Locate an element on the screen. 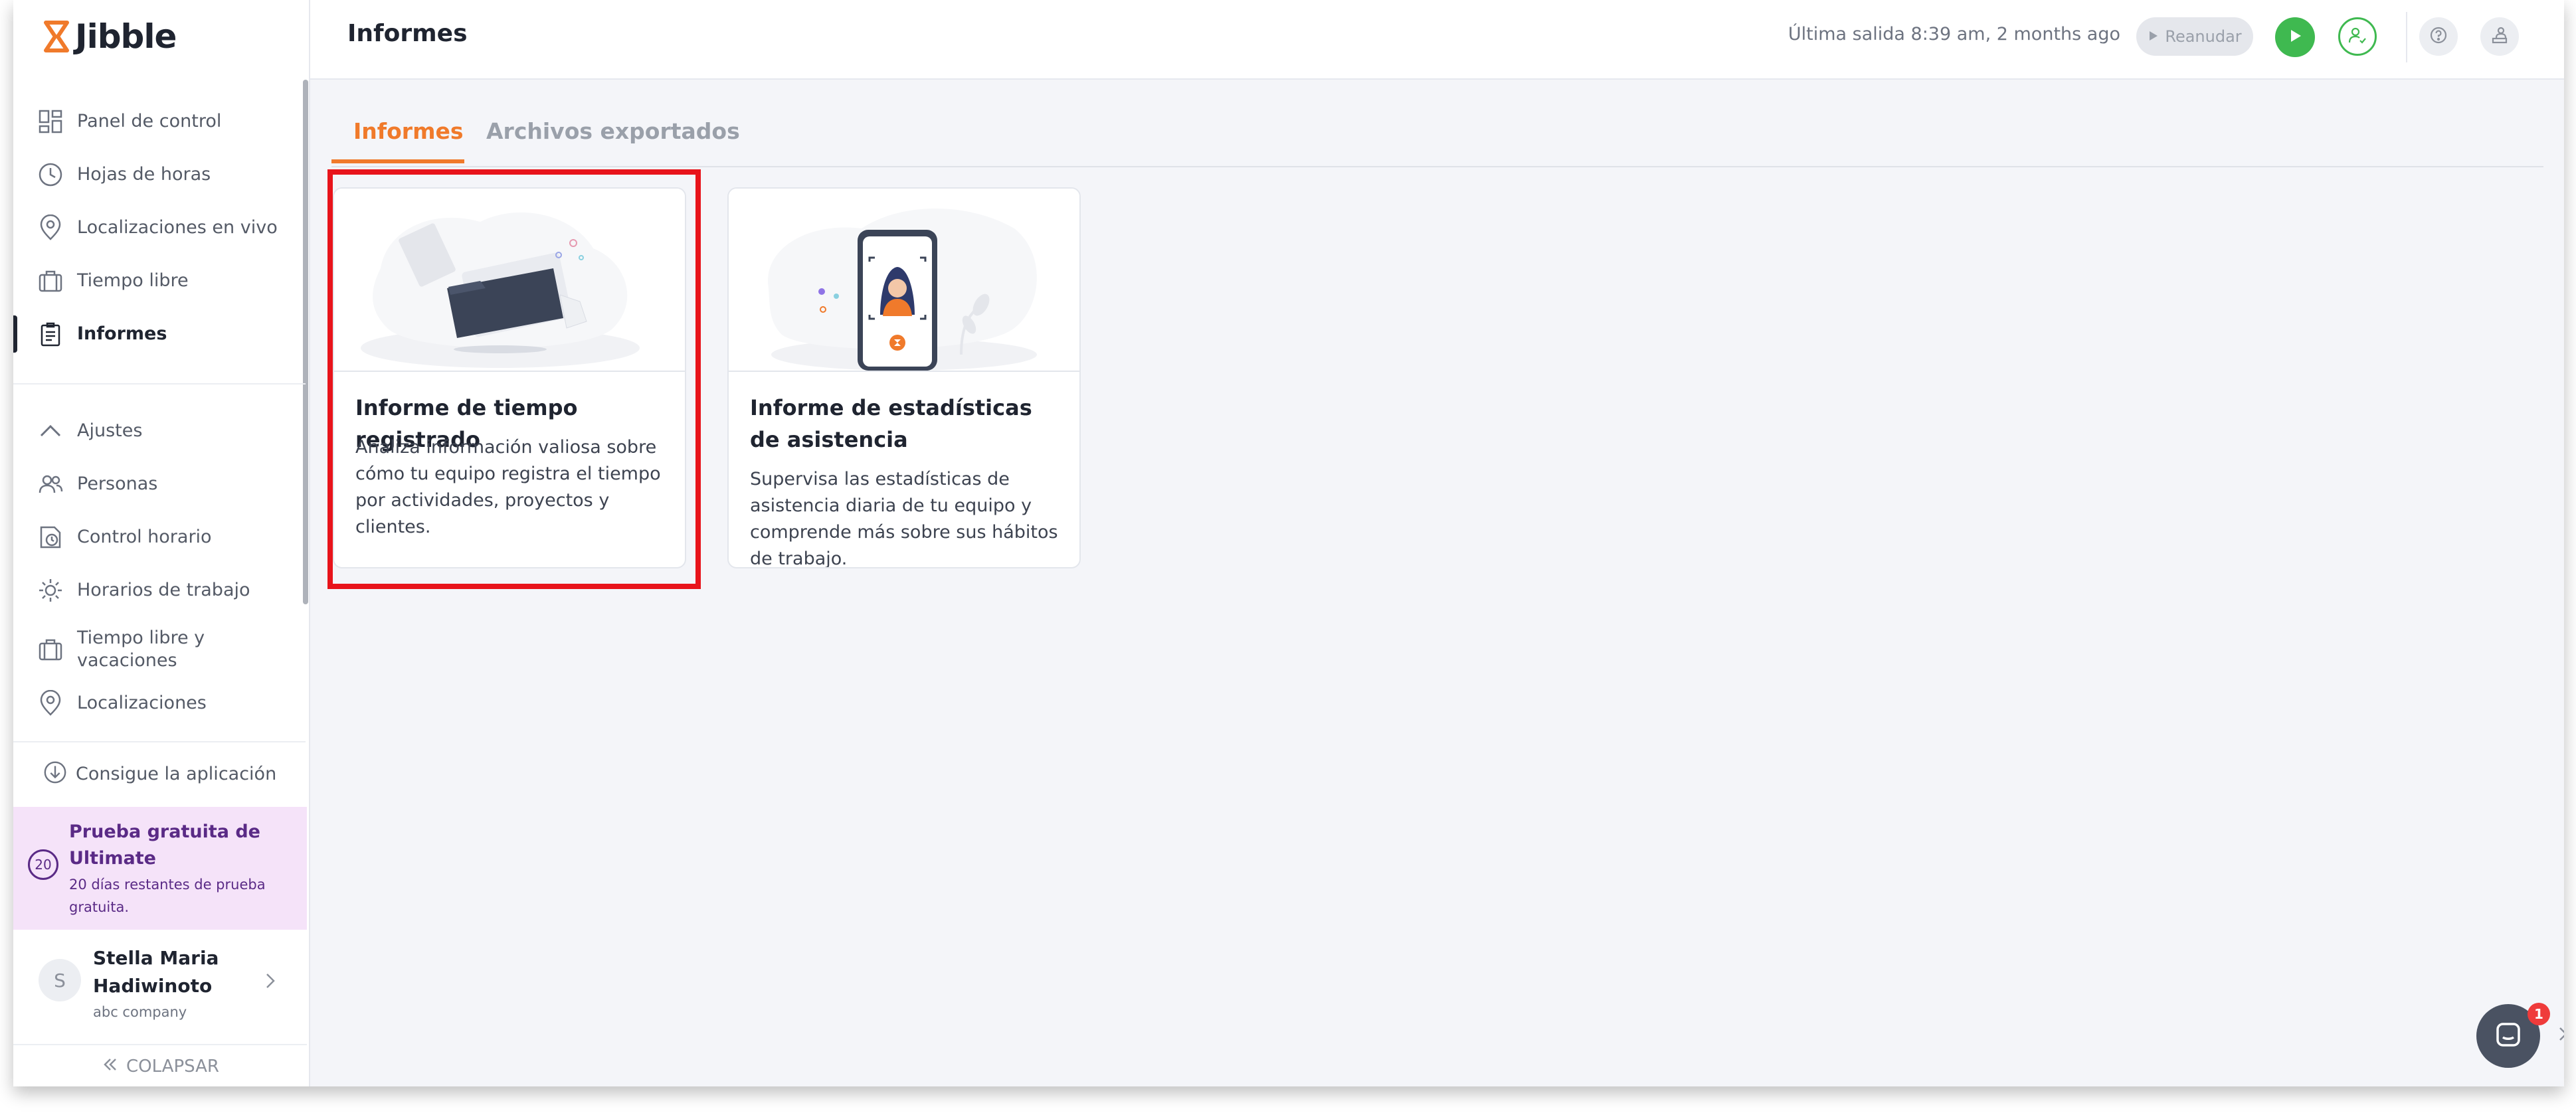 This screenshot has width=2576, height=1113. sidebar-item-time-tracking: Control horario is located at coordinates (159, 537).